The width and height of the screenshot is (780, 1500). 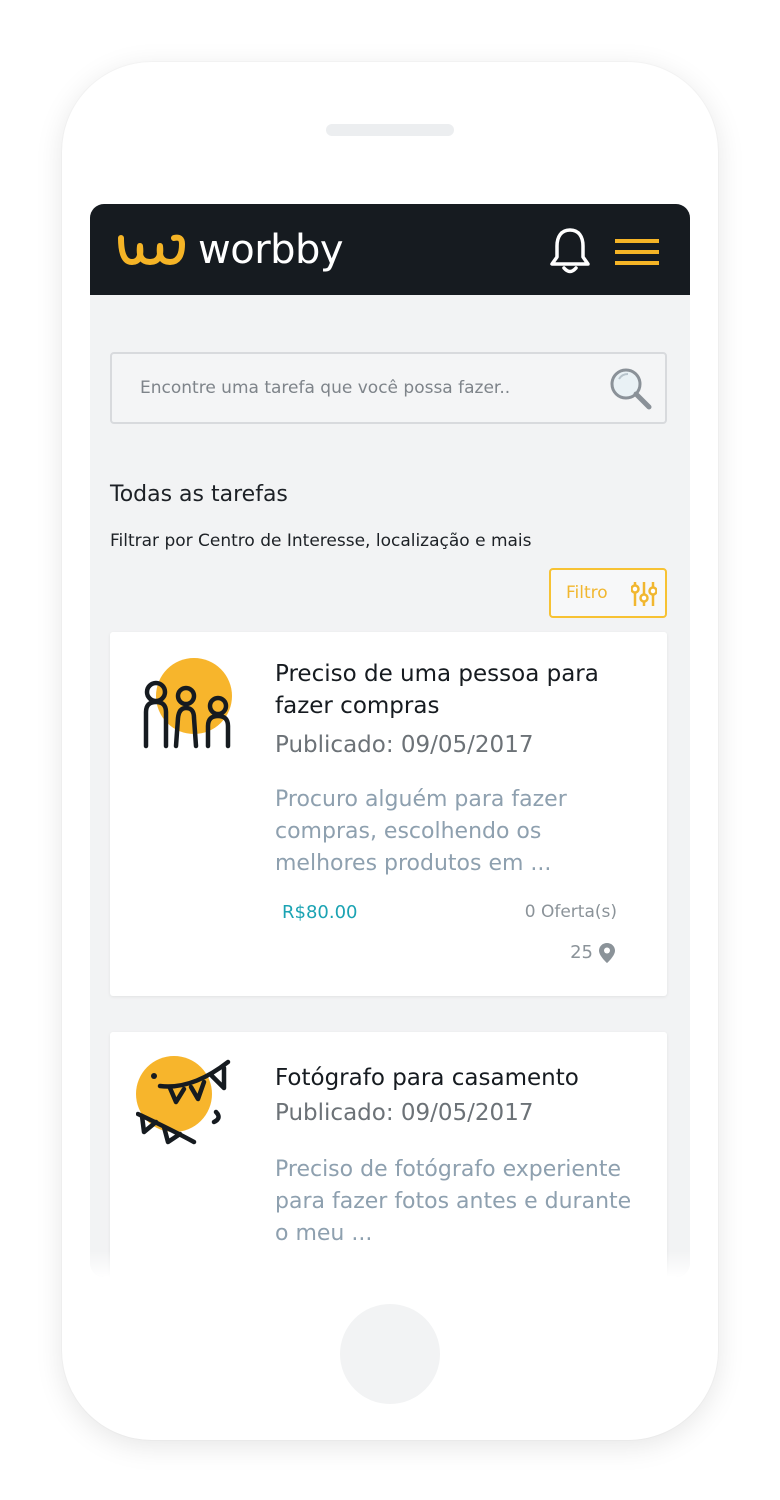 I want to click on phone-home-button, so click(x=390, y=1354).